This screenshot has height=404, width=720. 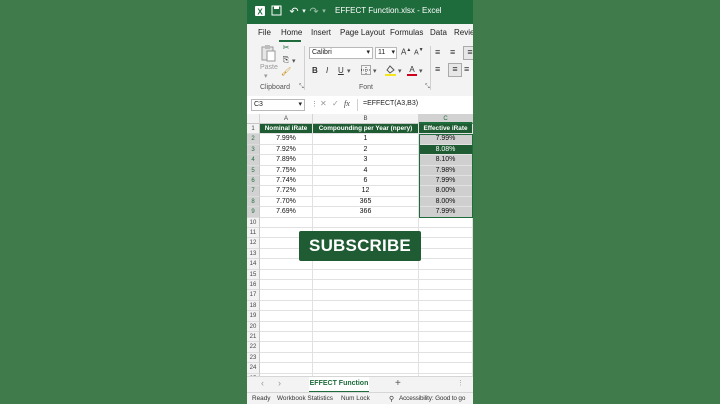 I want to click on row-header: 22, so click(x=253, y=347).